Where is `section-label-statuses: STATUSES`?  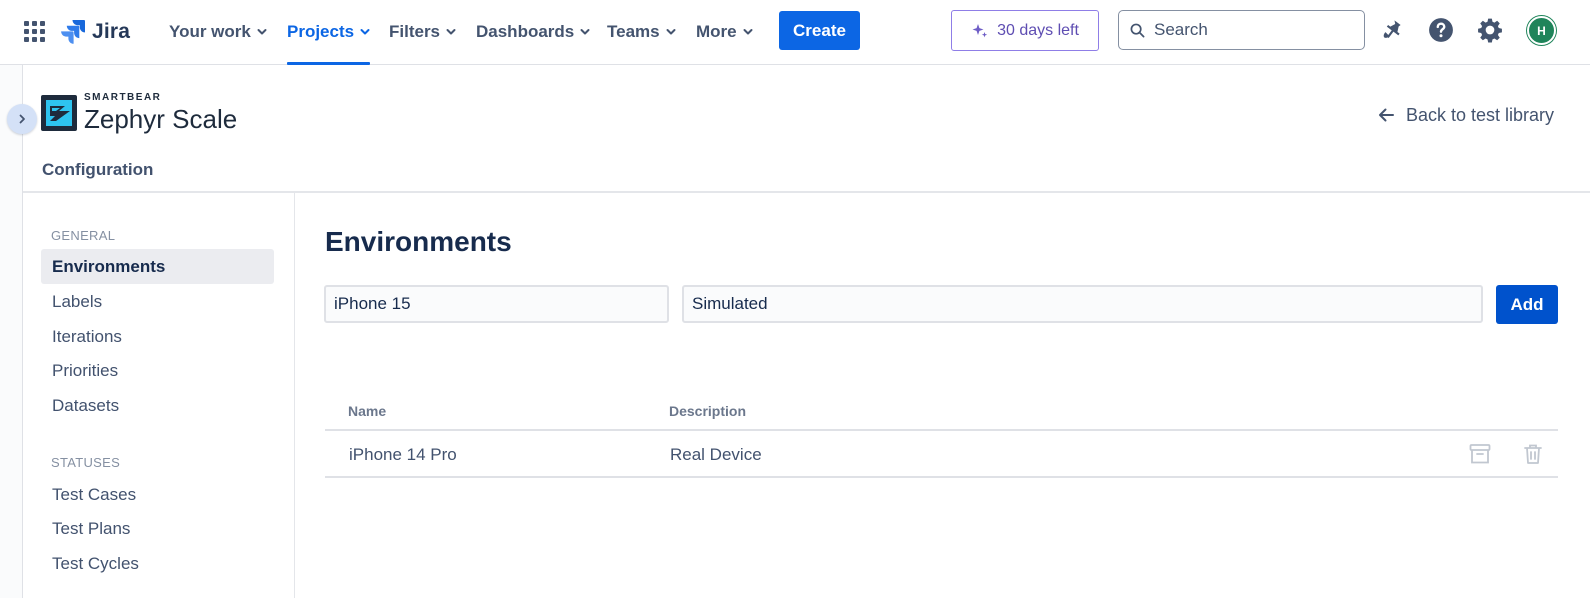
section-label-statuses: STATUSES is located at coordinates (86, 462).